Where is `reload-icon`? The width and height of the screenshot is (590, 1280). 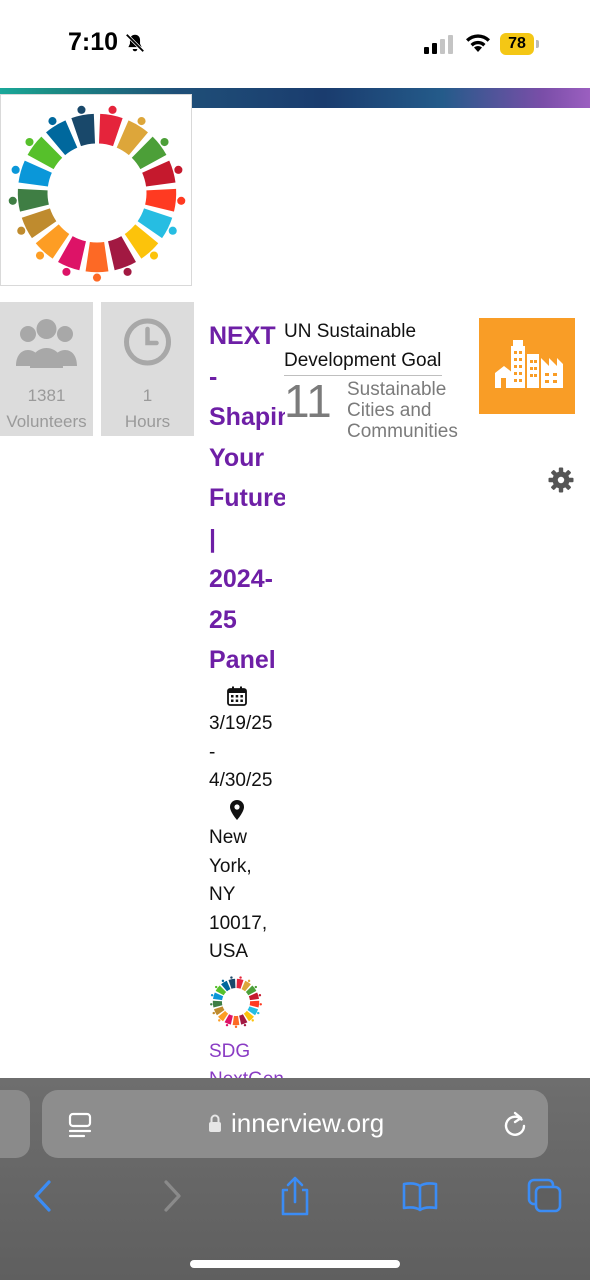 reload-icon is located at coordinates (515, 1124).